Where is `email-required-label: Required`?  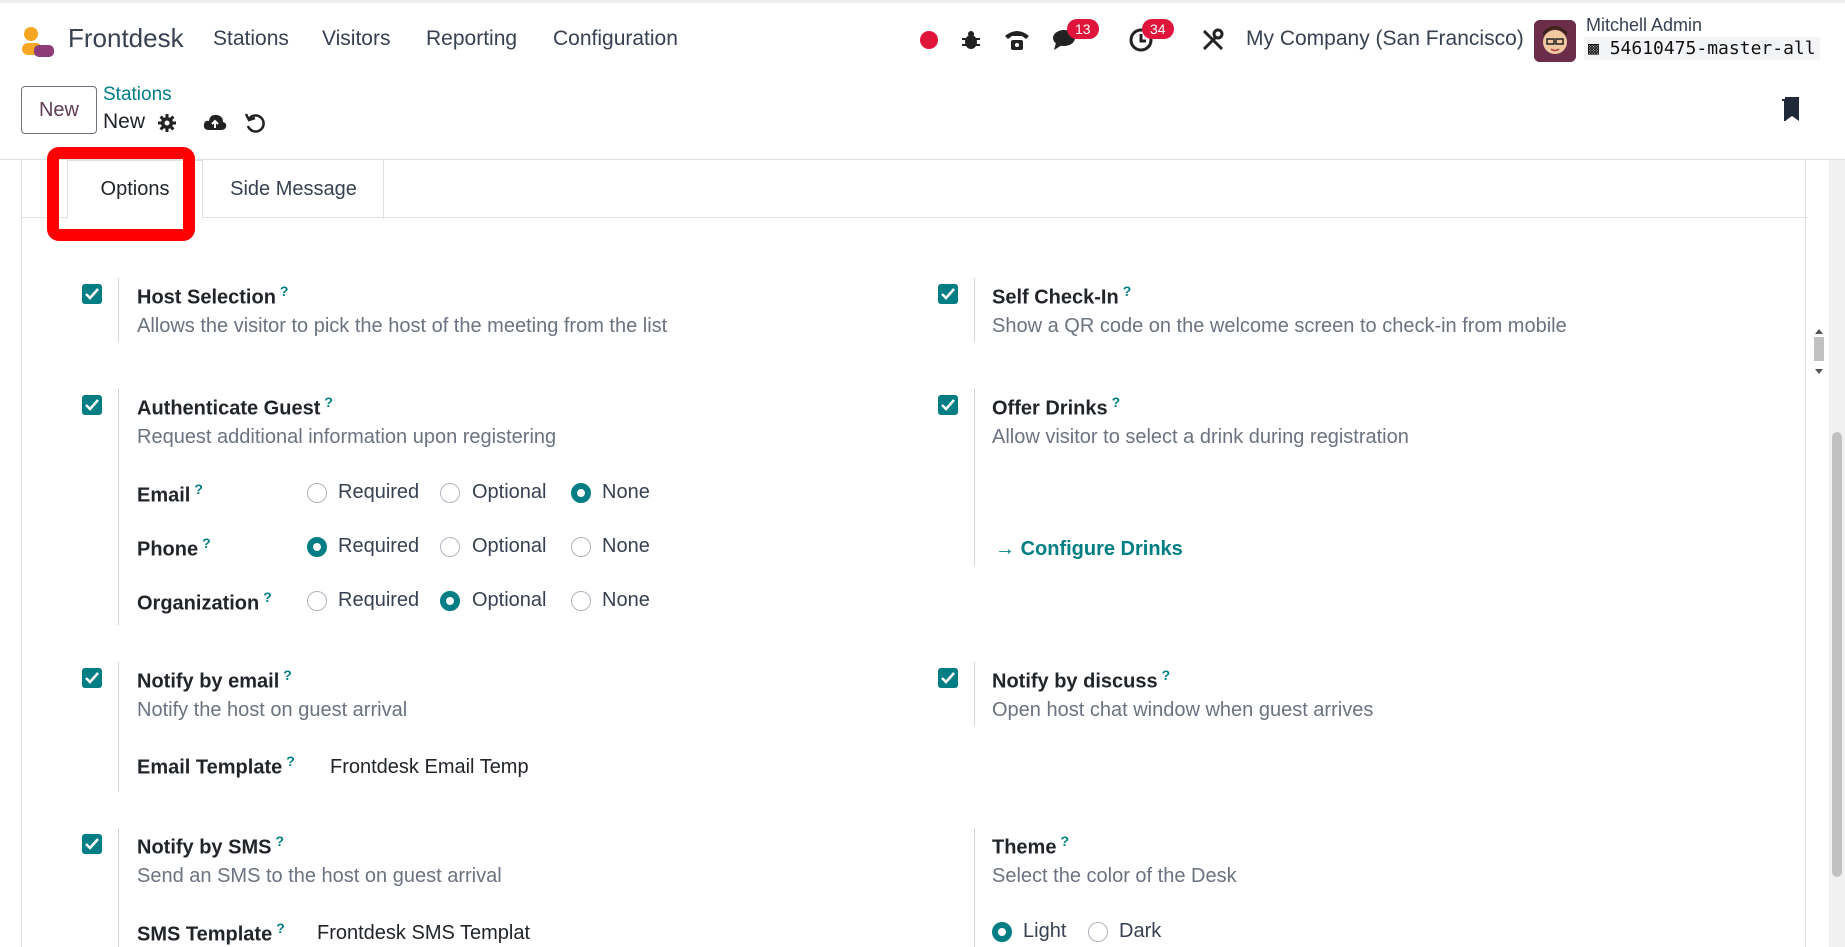
email-required-label: Required is located at coordinates (378, 492).